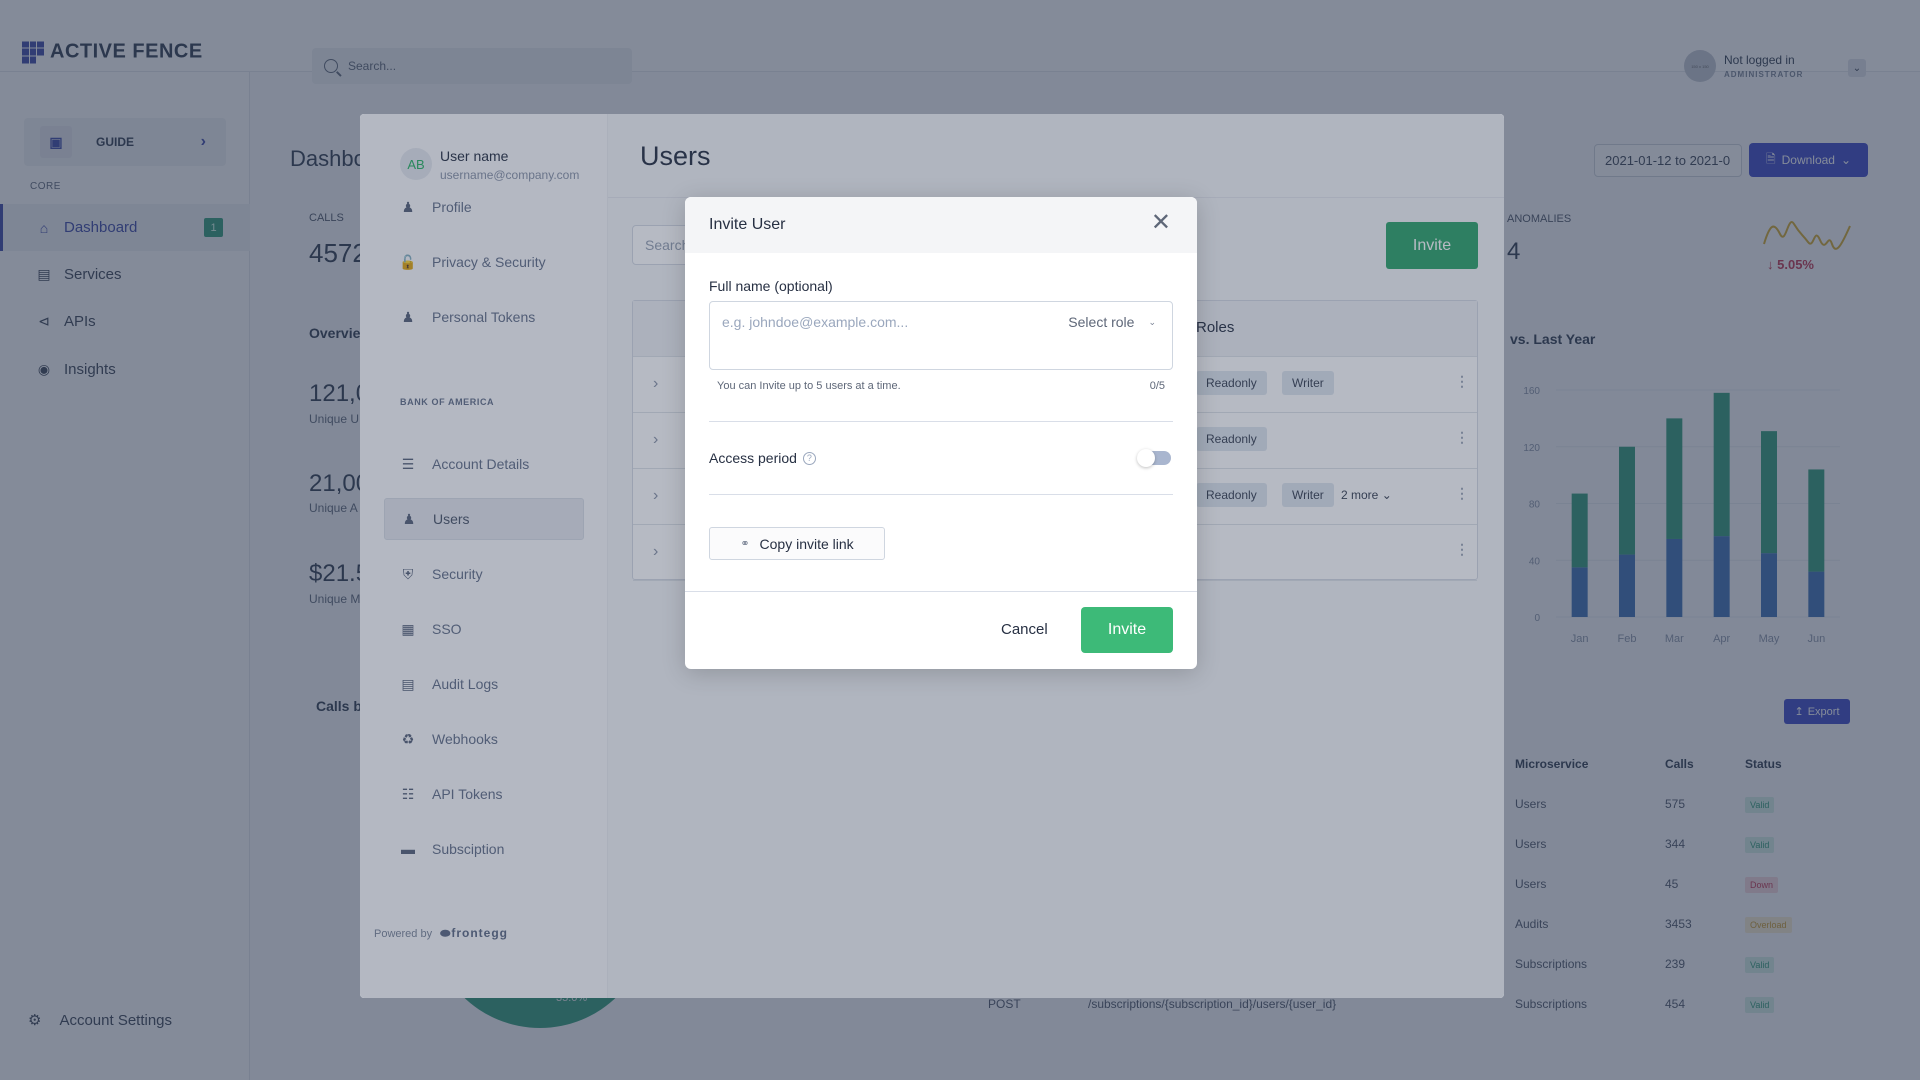 The width and height of the screenshot is (1920, 1080). What do you see at coordinates (1157, 386) in the screenshot?
I see `invite-count: 0/5` at bounding box center [1157, 386].